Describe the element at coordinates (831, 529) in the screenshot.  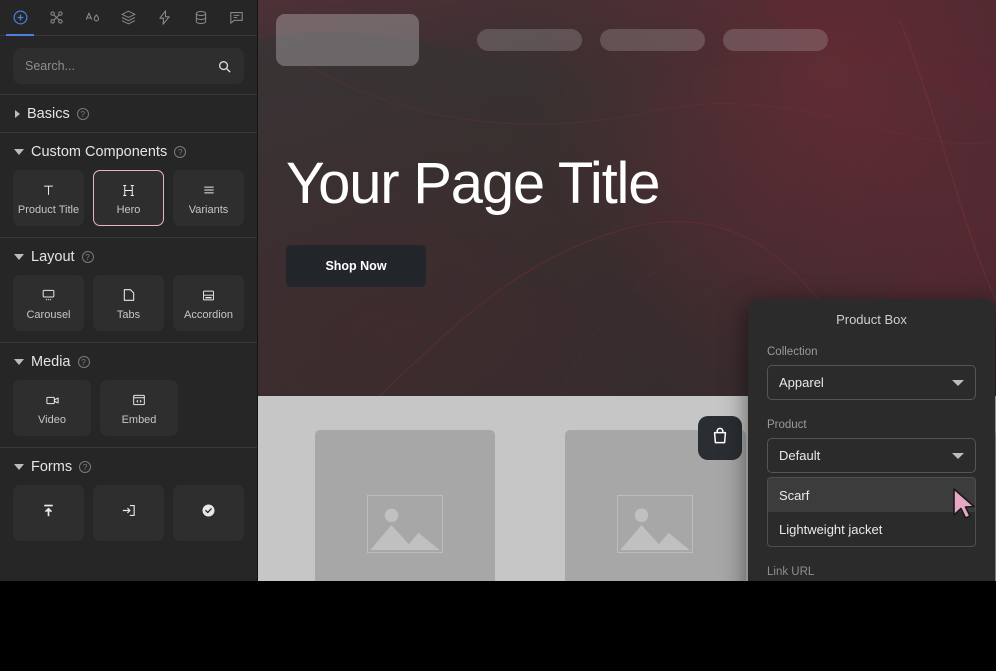
I see `option-label: Lightweight jacket` at that location.